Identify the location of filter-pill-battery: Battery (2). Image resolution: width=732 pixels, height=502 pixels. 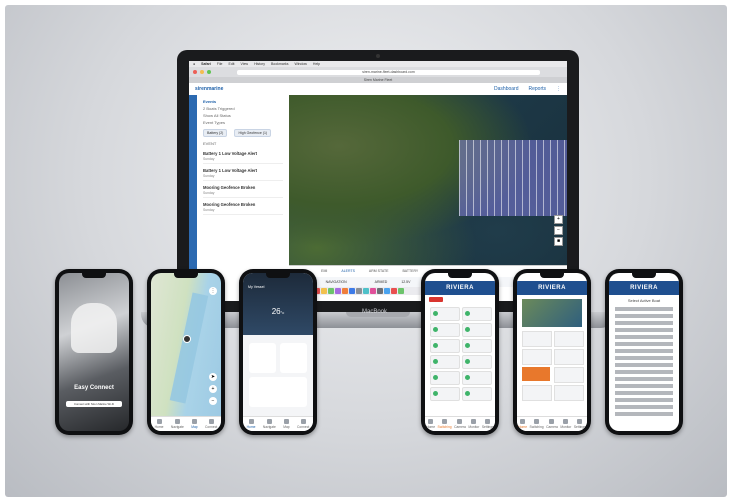
(215, 133).